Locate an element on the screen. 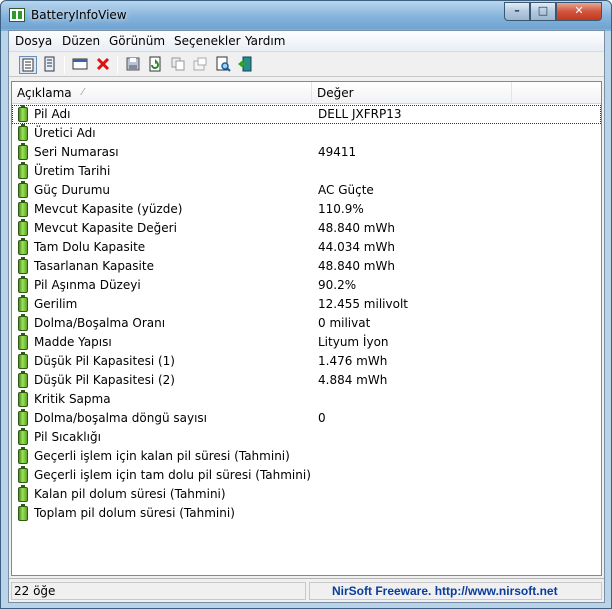  list-item: Dolma/boşalma döngü sayısı 0 is located at coordinates (306, 418).